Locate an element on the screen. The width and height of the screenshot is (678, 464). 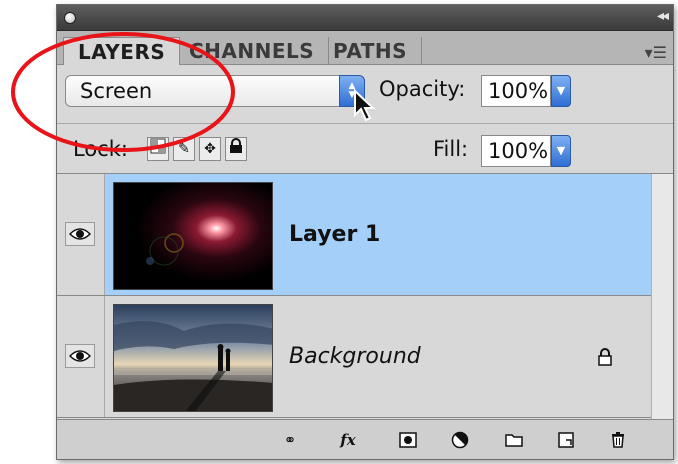
lock-image-pixels-icon: ✎ is located at coordinates (184, 149).